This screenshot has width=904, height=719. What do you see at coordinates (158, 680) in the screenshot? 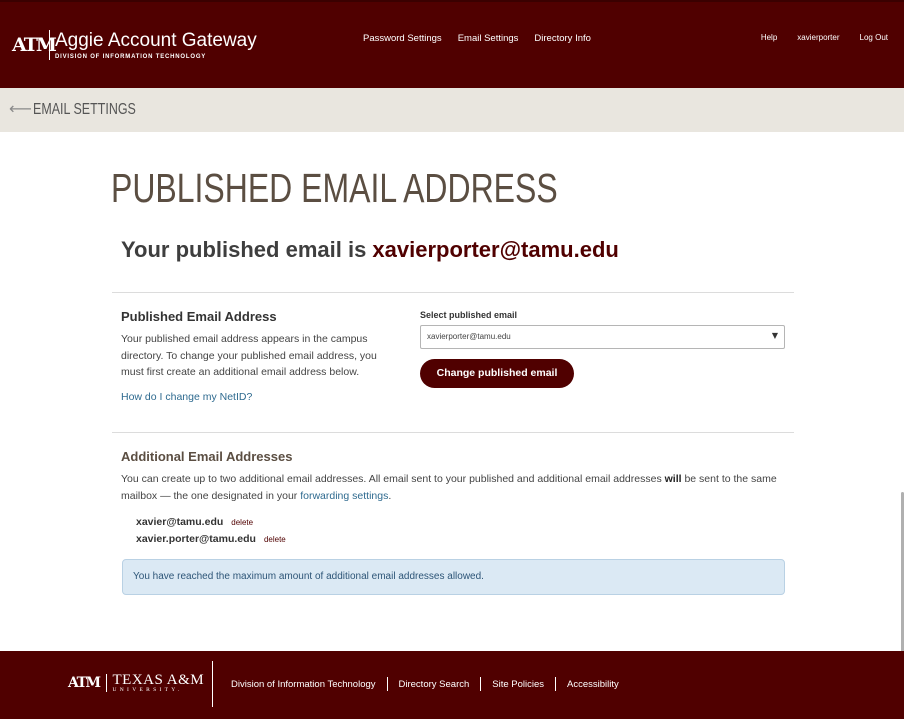
I see `university-name: TEXAS A&M` at bounding box center [158, 680].